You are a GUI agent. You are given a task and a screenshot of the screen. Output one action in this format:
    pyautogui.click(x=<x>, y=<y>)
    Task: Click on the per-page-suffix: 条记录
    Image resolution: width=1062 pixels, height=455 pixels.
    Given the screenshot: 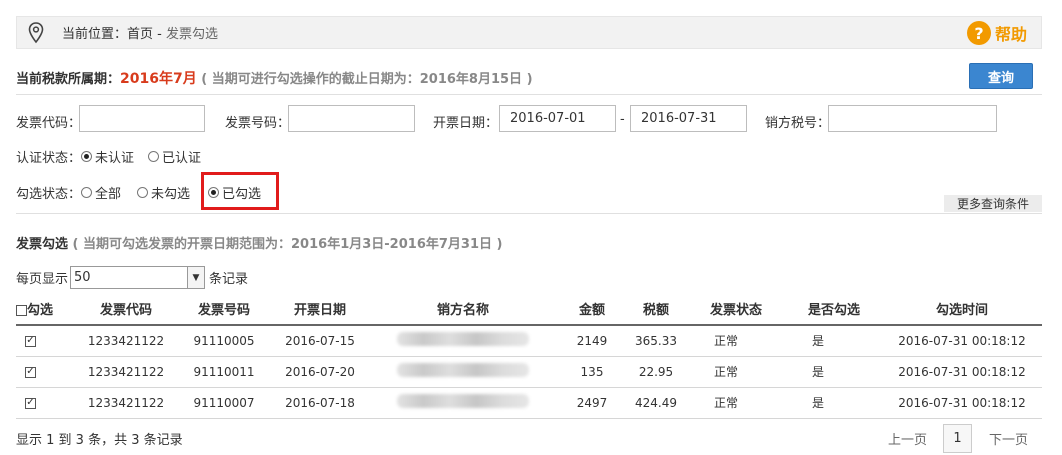 What is the action you would take?
    pyautogui.click(x=229, y=279)
    